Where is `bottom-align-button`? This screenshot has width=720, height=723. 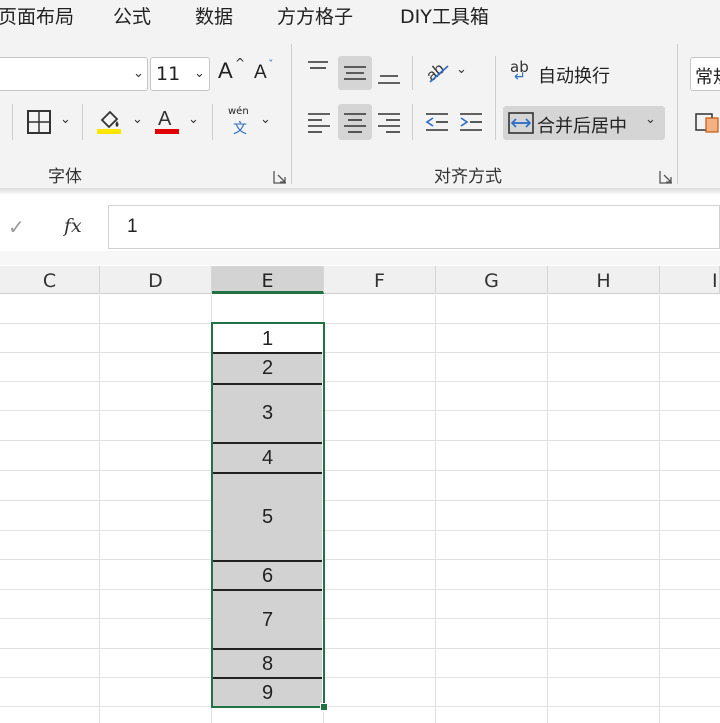 bottom-align-button is located at coordinates (390, 74).